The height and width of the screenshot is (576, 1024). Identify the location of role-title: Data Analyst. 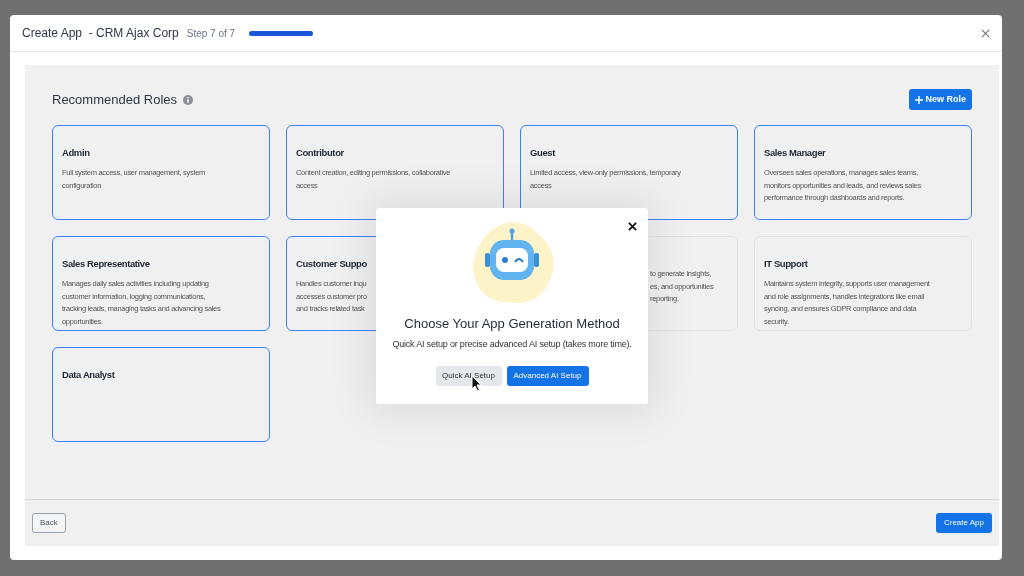
(88, 375).